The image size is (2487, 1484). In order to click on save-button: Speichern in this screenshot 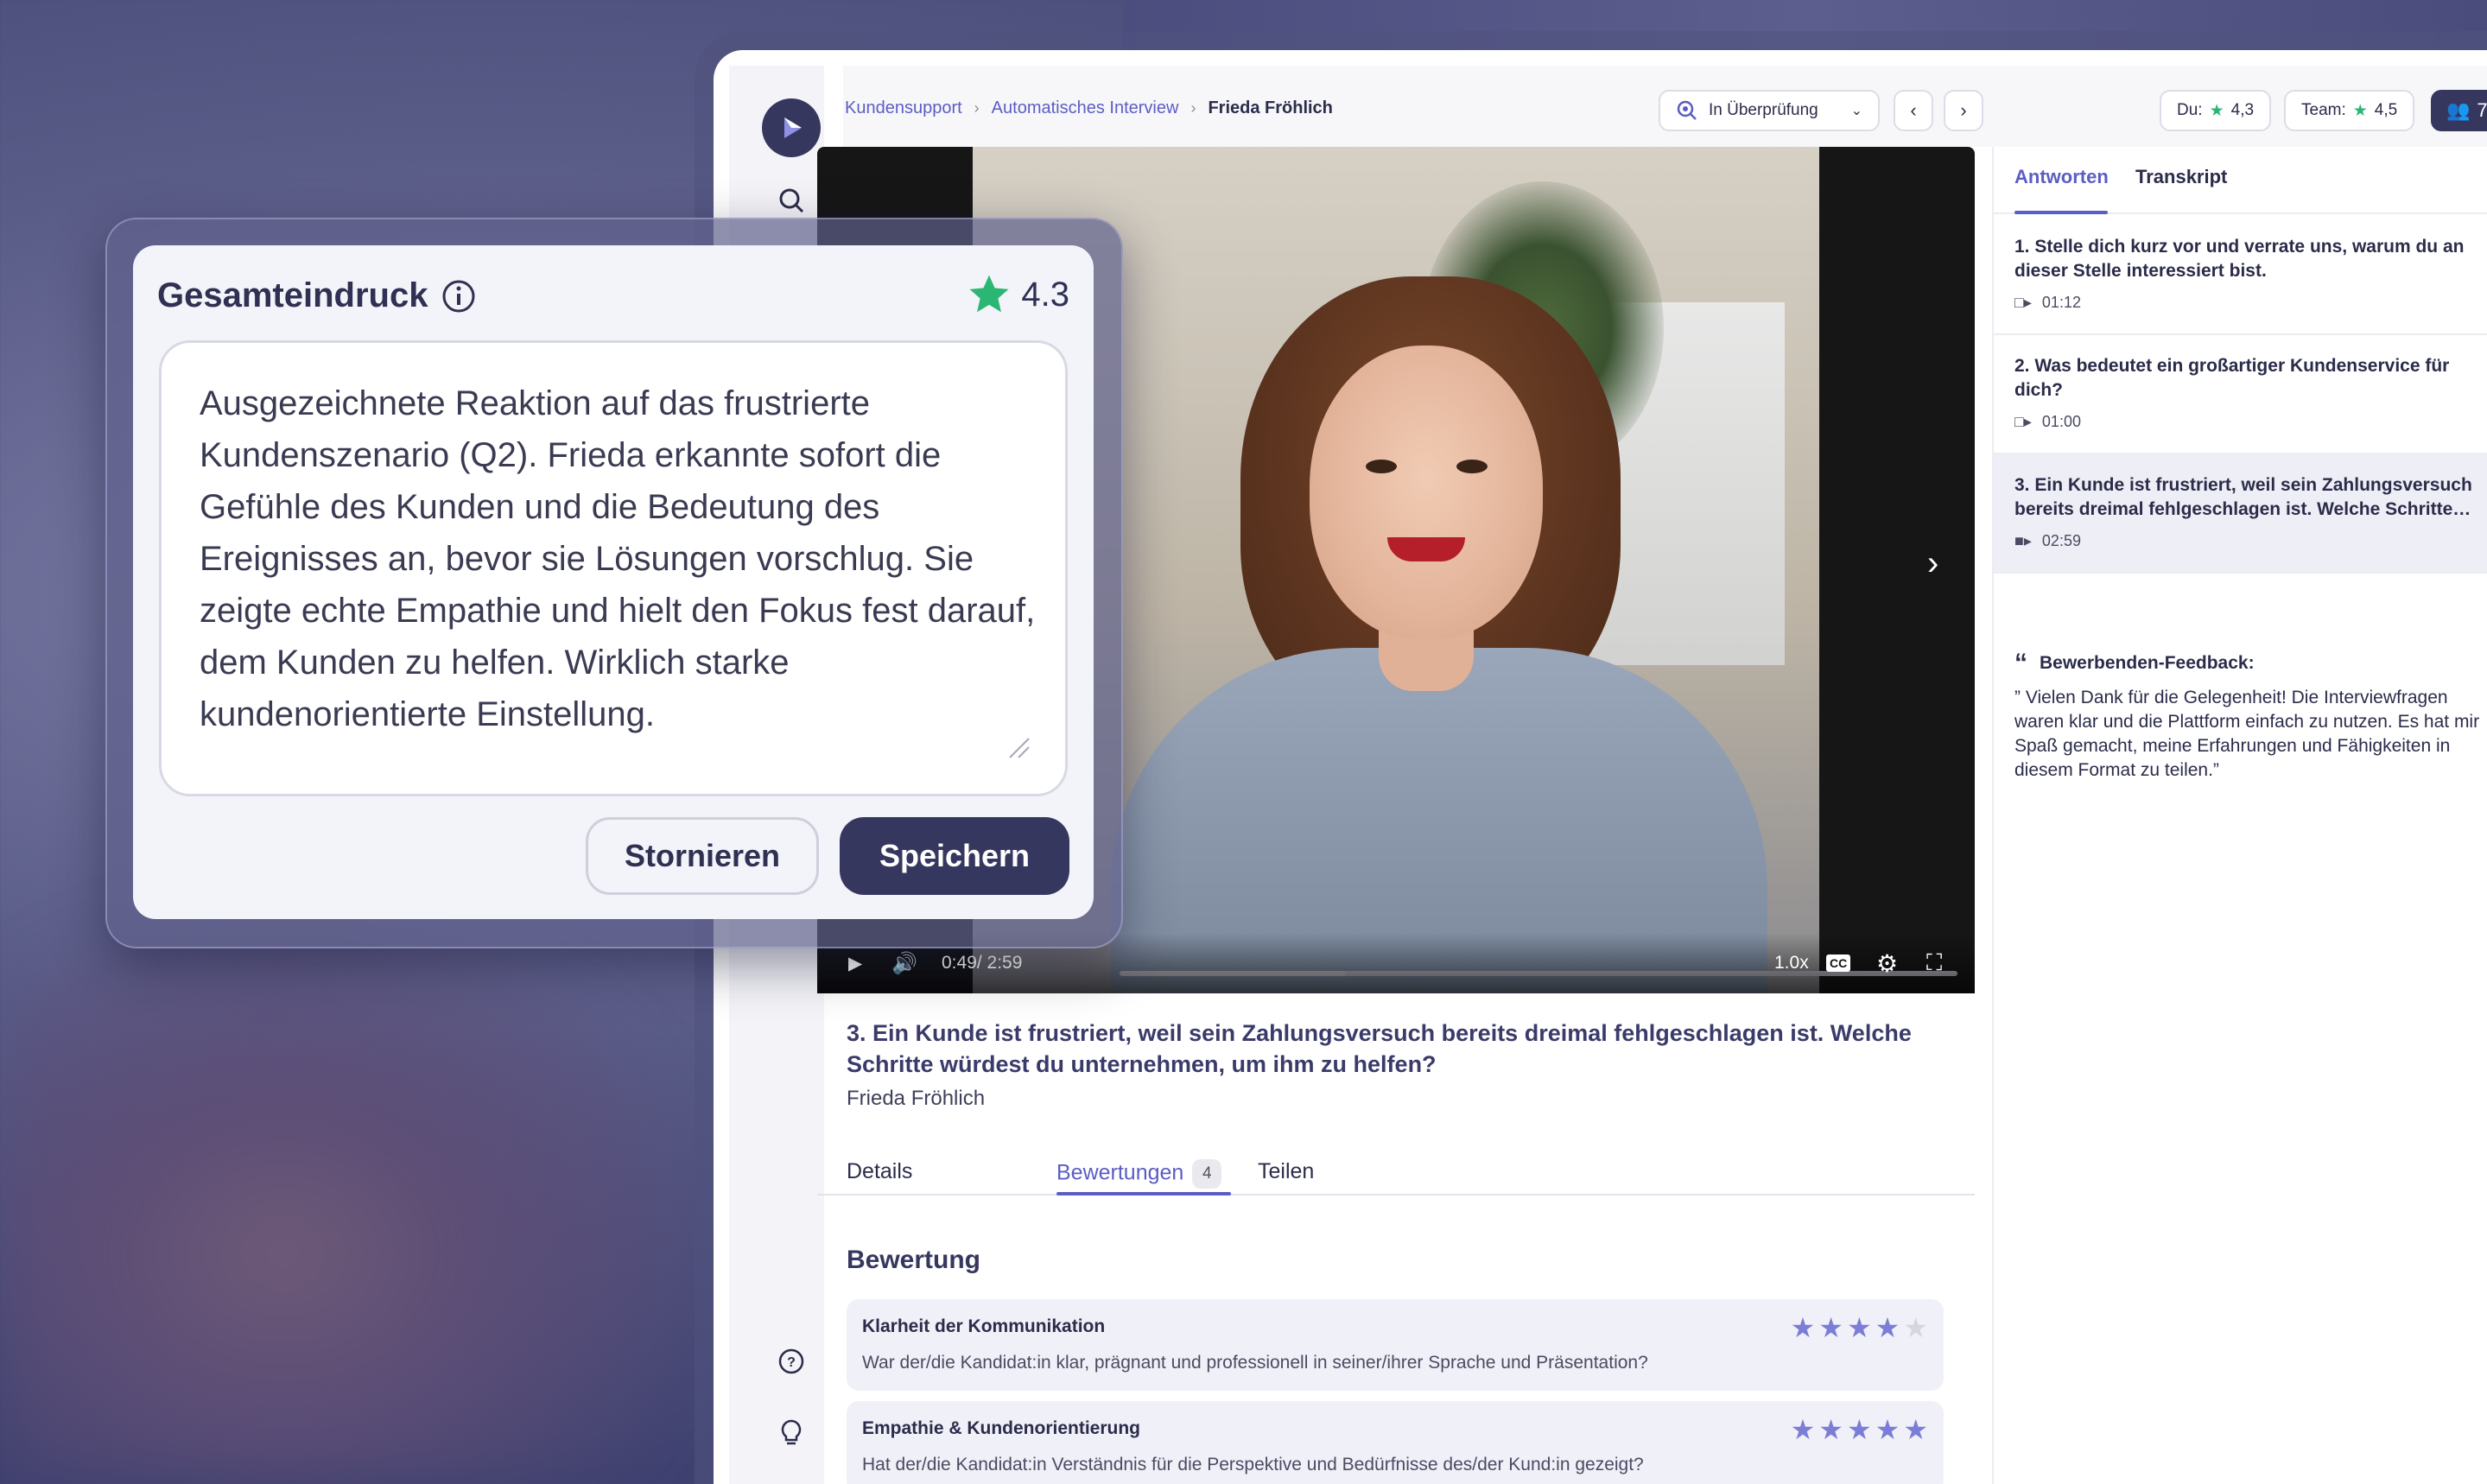, I will do `click(954, 856)`.